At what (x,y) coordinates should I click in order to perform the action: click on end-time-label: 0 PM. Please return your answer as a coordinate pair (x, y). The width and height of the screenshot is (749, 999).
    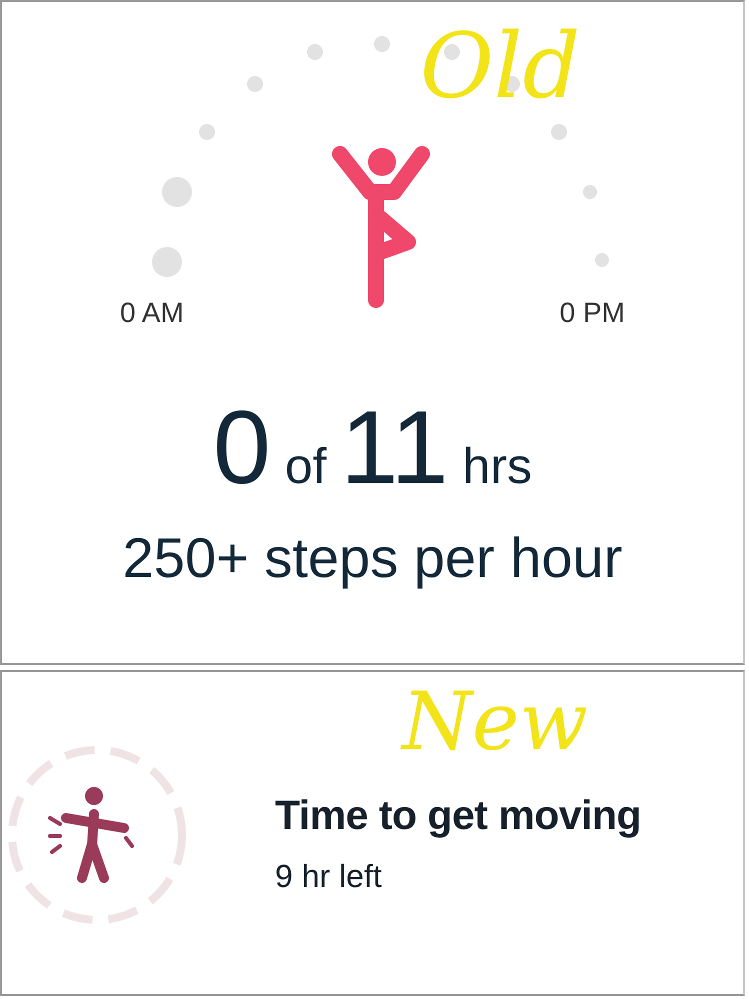
    Looking at the image, I should click on (592, 313).